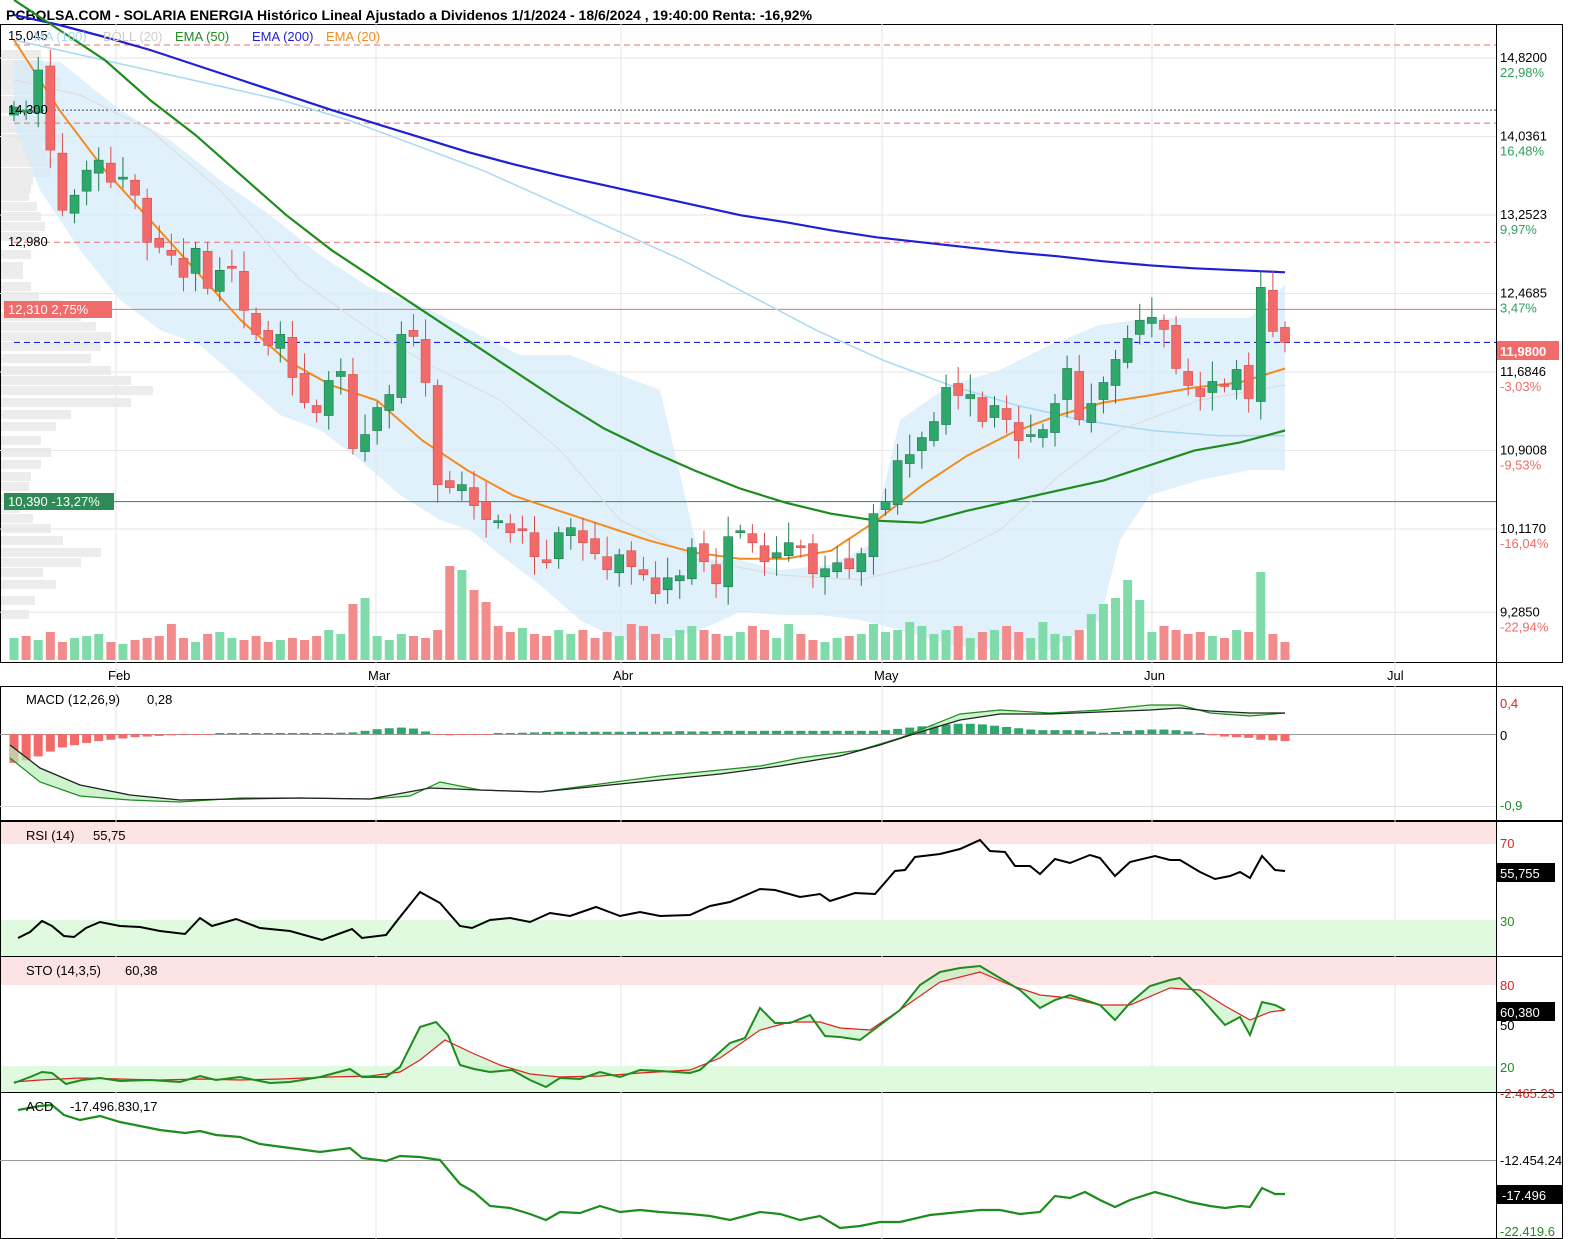 This screenshot has height=1239, width=1577. I want to click on rsi-tick-30: 30, so click(1507, 921).